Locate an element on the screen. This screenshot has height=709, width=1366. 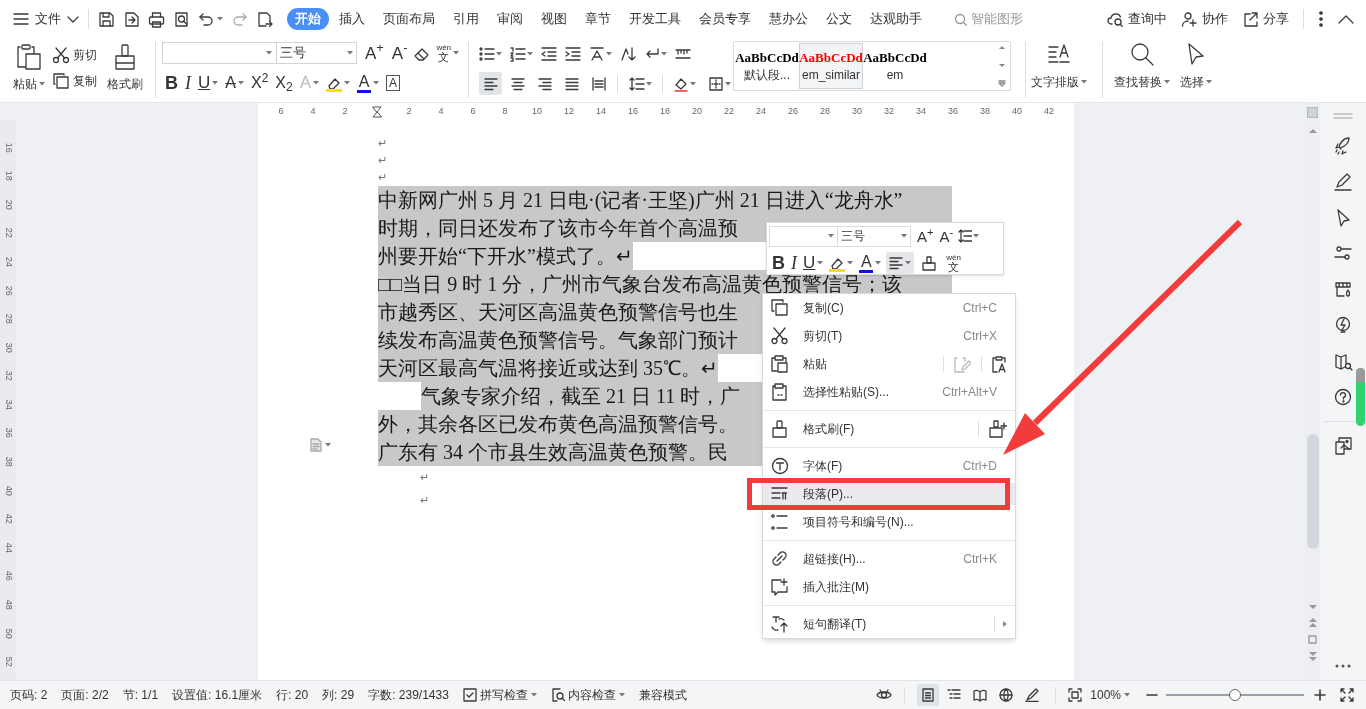
indent-icon is located at coordinates (573, 54).